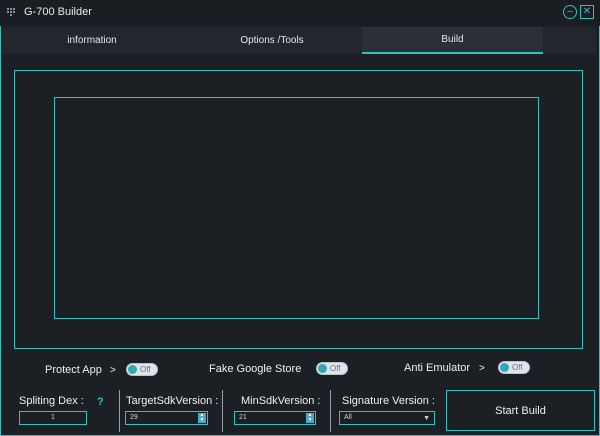 The image size is (600, 436). I want to click on protect-app-state: Off, so click(145, 369).